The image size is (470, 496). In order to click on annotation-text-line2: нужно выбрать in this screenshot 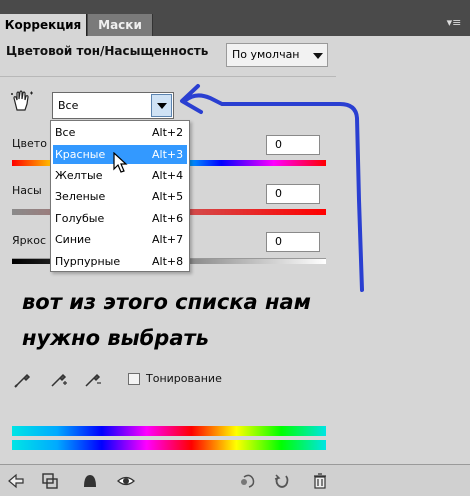, I will do `click(115, 338)`.